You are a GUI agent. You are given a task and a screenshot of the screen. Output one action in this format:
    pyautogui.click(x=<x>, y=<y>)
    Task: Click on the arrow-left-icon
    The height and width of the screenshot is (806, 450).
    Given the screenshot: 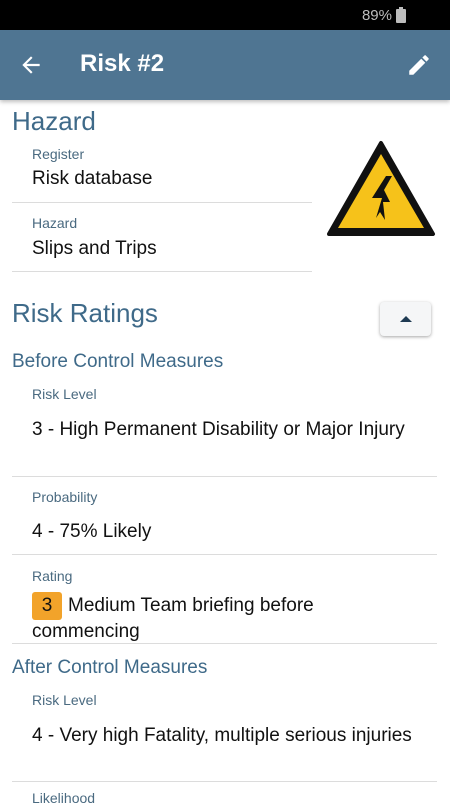 What is the action you would take?
    pyautogui.click(x=31, y=65)
    